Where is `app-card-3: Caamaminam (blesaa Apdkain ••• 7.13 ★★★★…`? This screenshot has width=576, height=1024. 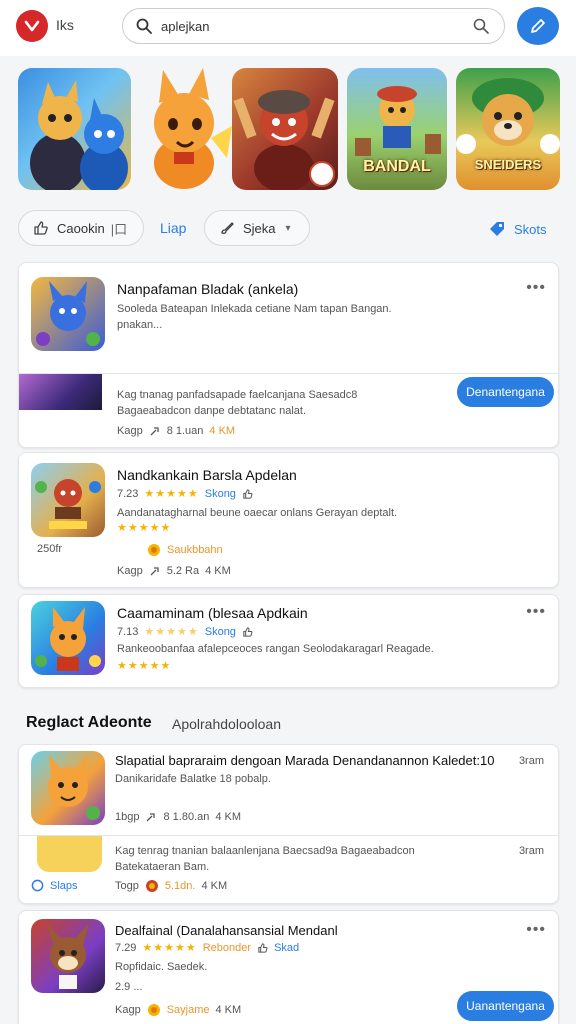 app-card-3: Caamaminam (blesaa Apdkain ••• 7.13 ★★★★… is located at coordinates (288, 641).